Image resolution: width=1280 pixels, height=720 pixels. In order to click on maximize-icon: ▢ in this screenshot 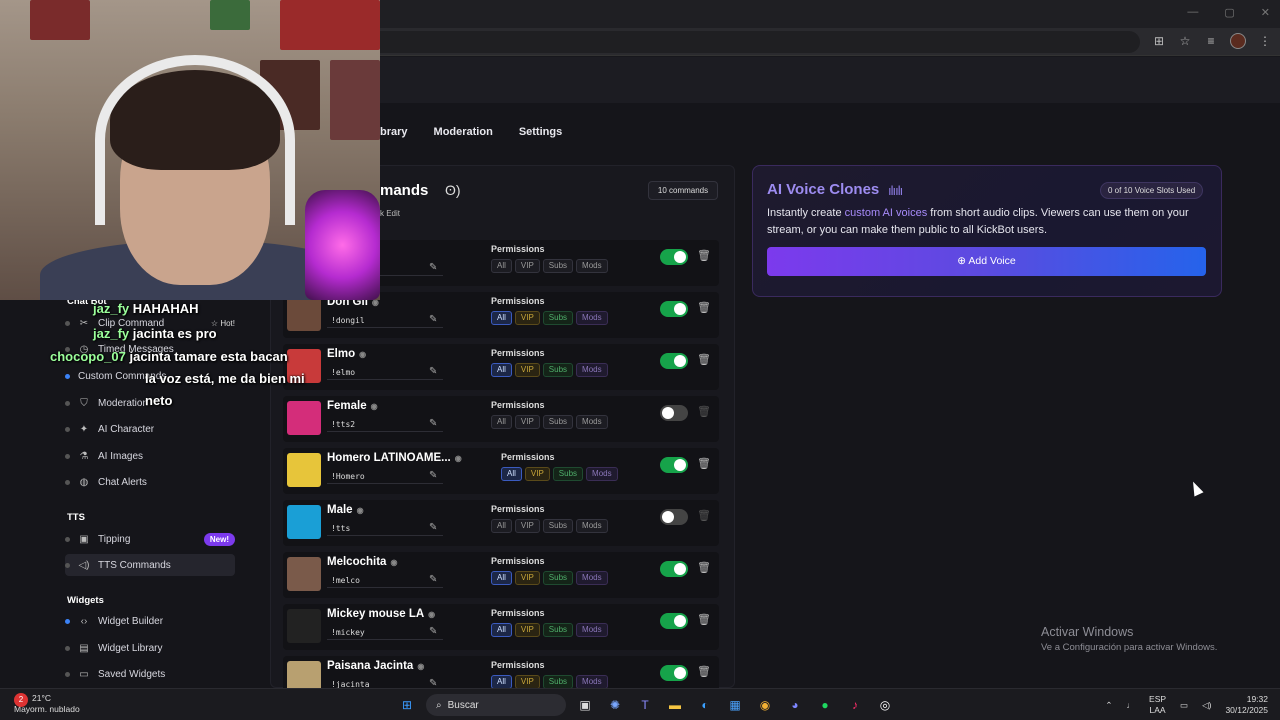, I will do `click(1229, 12)`.